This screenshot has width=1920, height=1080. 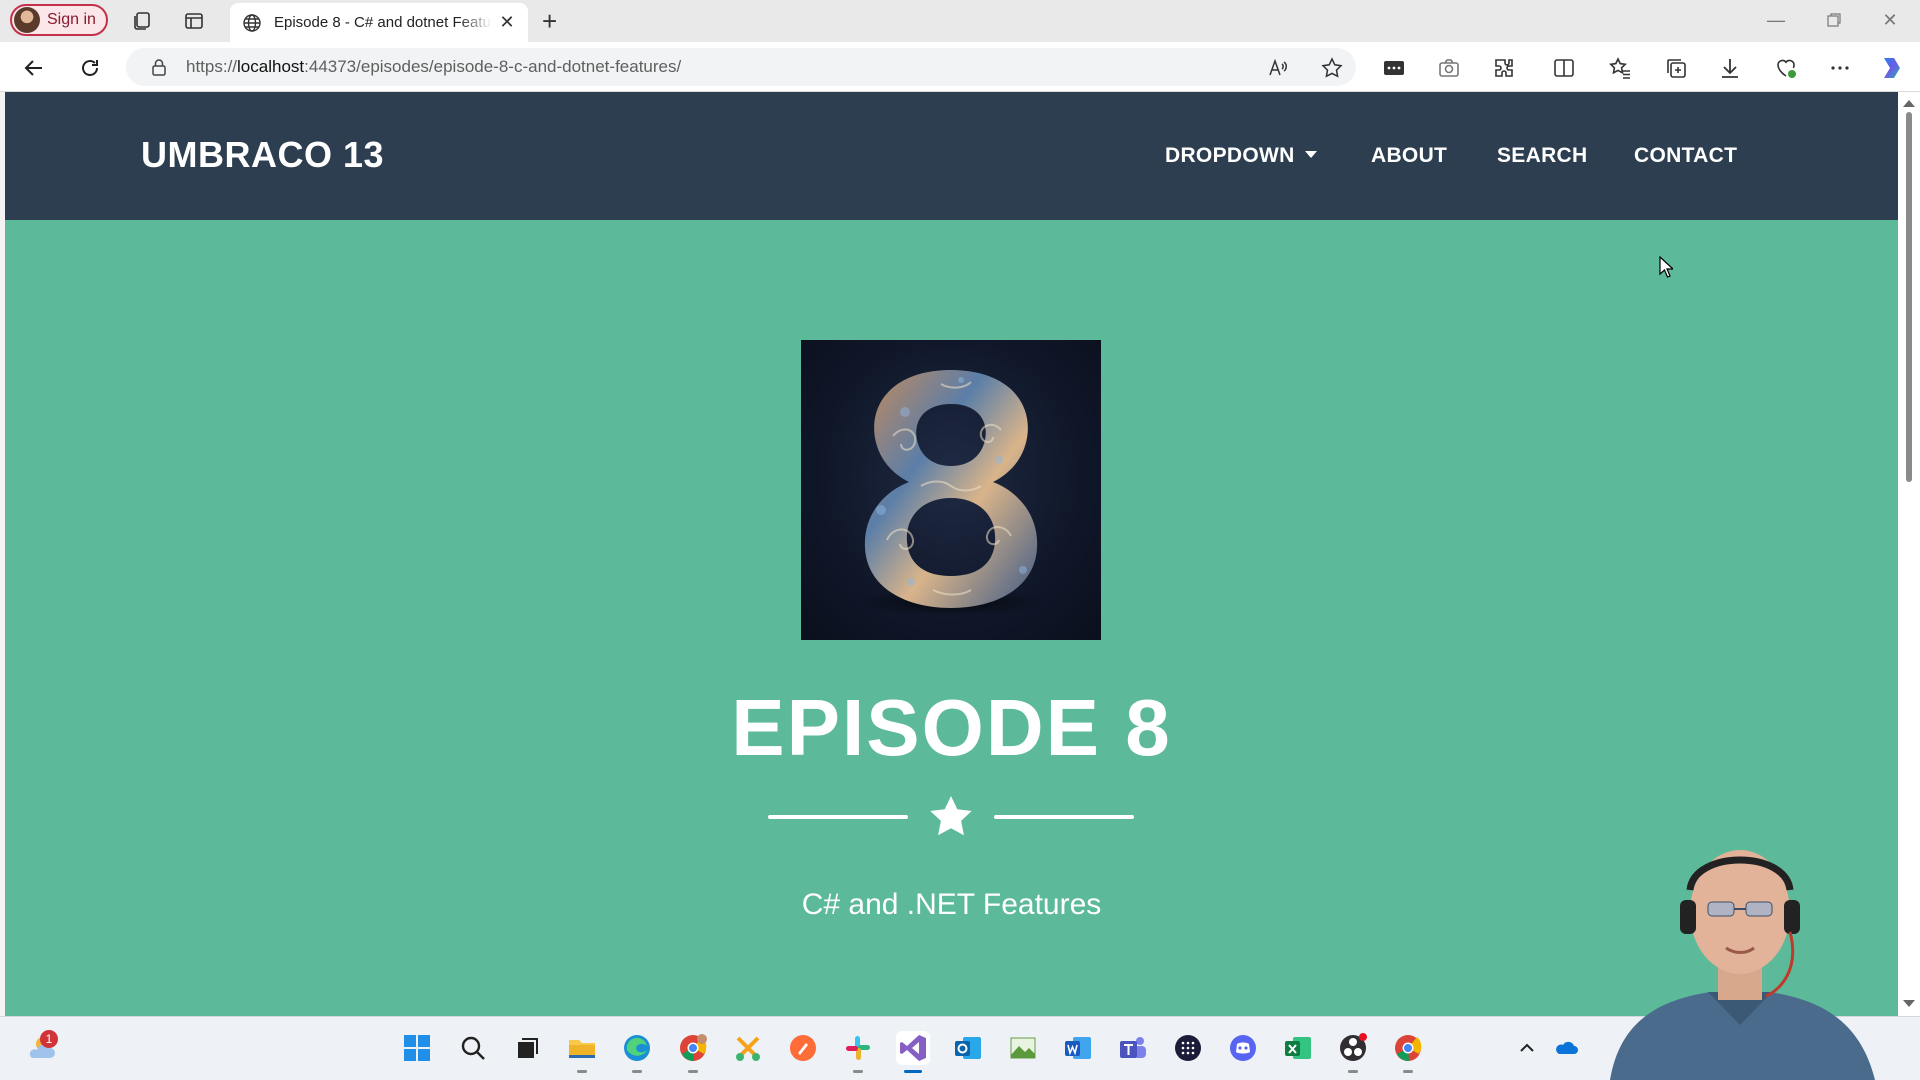 I want to click on excel-icon, so click(x=1298, y=1048).